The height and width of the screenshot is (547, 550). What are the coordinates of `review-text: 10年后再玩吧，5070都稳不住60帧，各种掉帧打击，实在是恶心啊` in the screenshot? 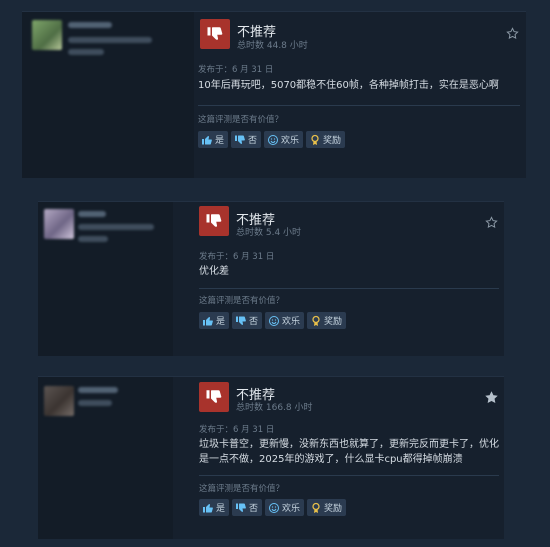 It's located at (359, 85).